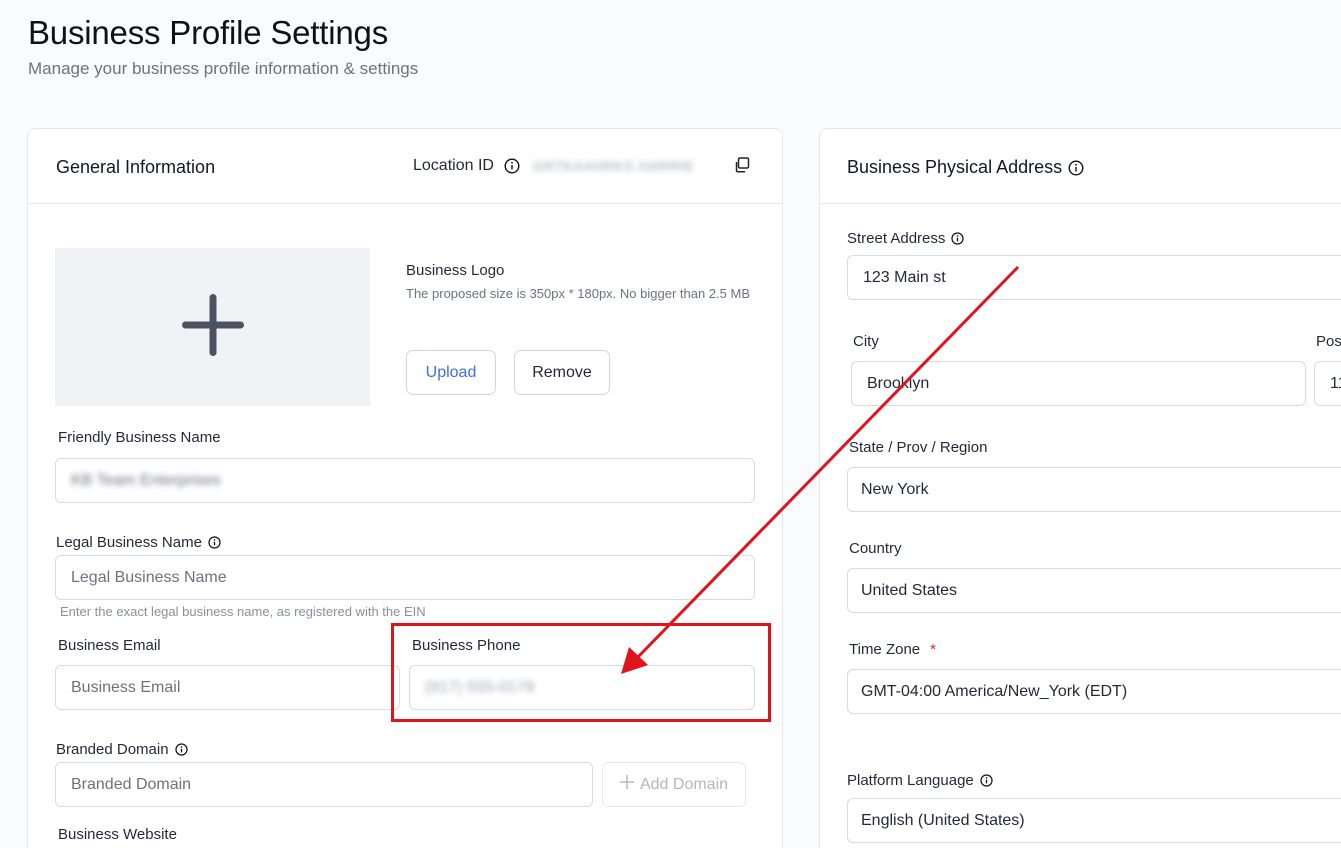 This screenshot has height=848, width=1341. I want to click on time-zone-select: GMT-04:00 America/New_York (EDT), so click(1094, 691).